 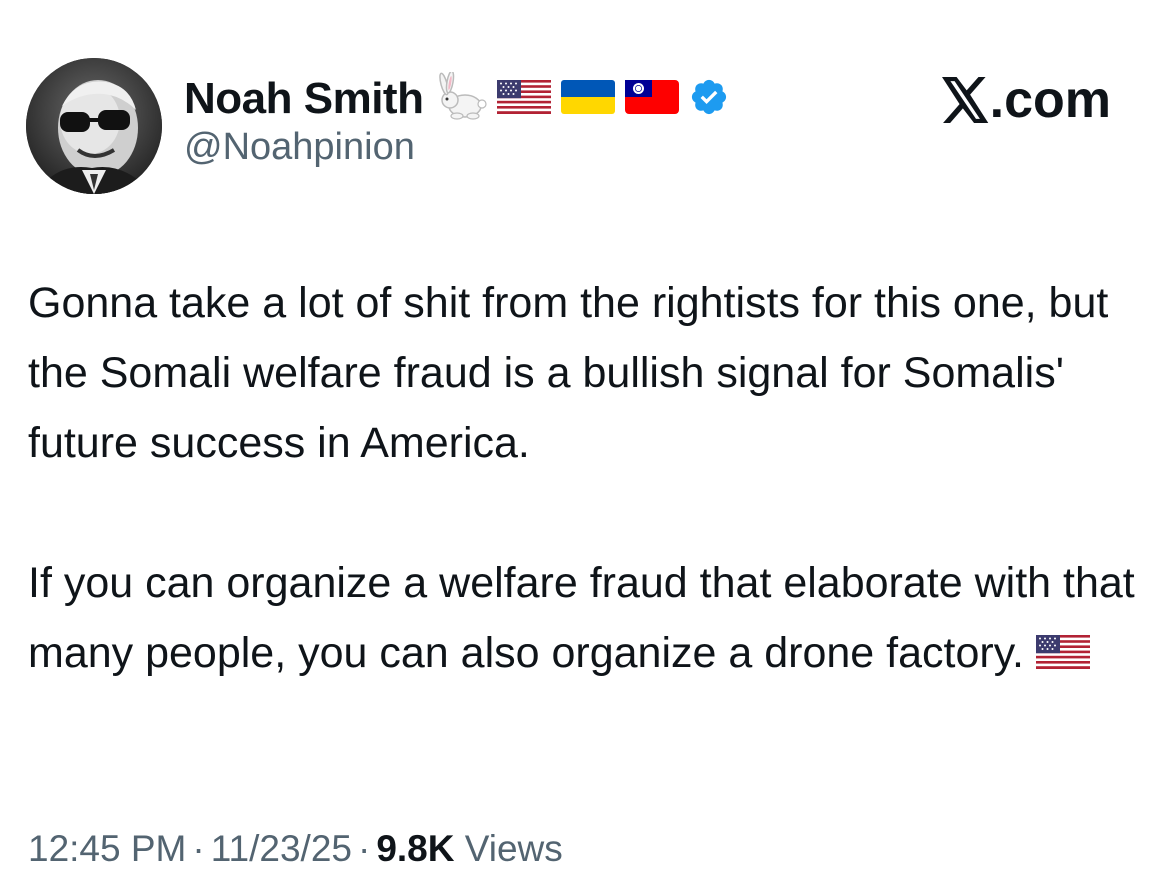 What do you see at coordinates (415, 848) in the screenshot?
I see `views-count: 9.8K` at bounding box center [415, 848].